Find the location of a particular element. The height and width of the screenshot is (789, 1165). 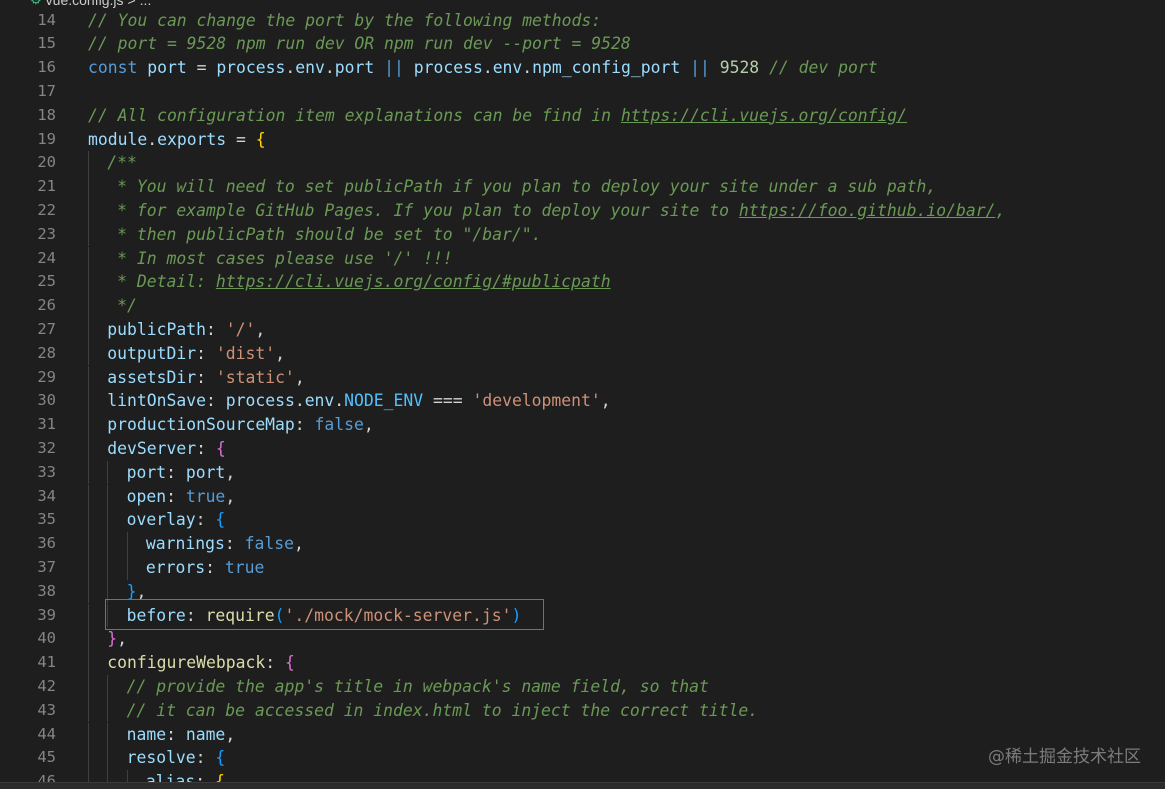

code-token: 'dist' is located at coordinates (245, 353).